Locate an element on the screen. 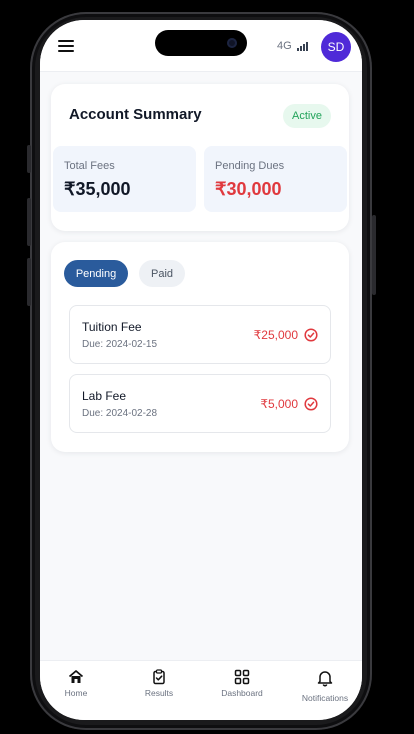 The width and height of the screenshot is (414, 734). nav-notifications-label: Notifications is located at coordinates (325, 698).